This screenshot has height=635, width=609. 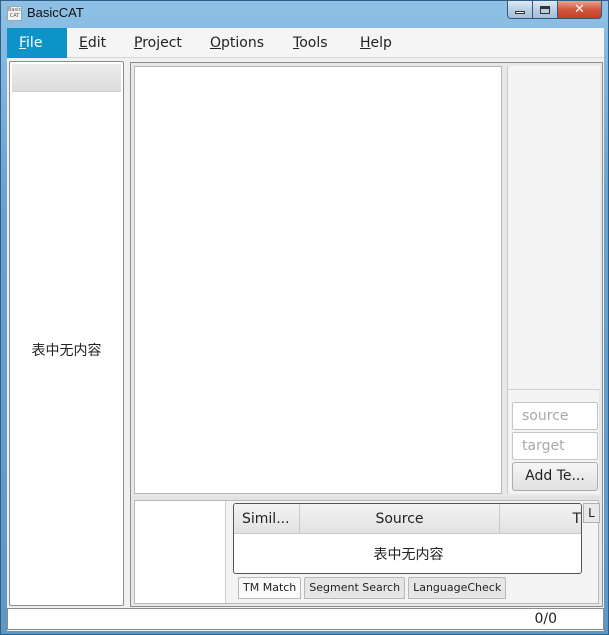 I want to click on bottom-left-pane, so click(x=180, y=552).